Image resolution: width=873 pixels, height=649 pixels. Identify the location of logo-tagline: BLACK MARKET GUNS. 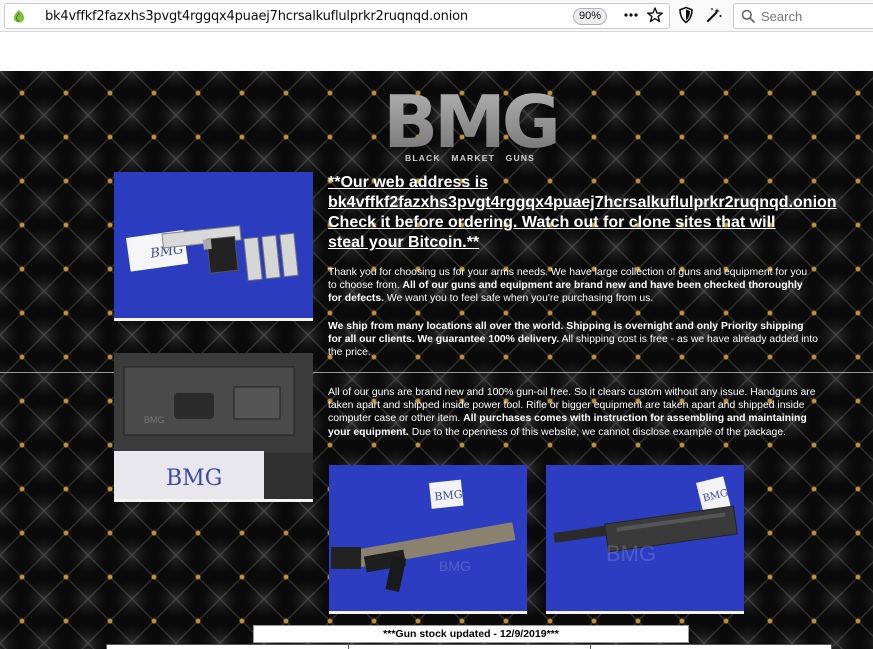
(470, 158).